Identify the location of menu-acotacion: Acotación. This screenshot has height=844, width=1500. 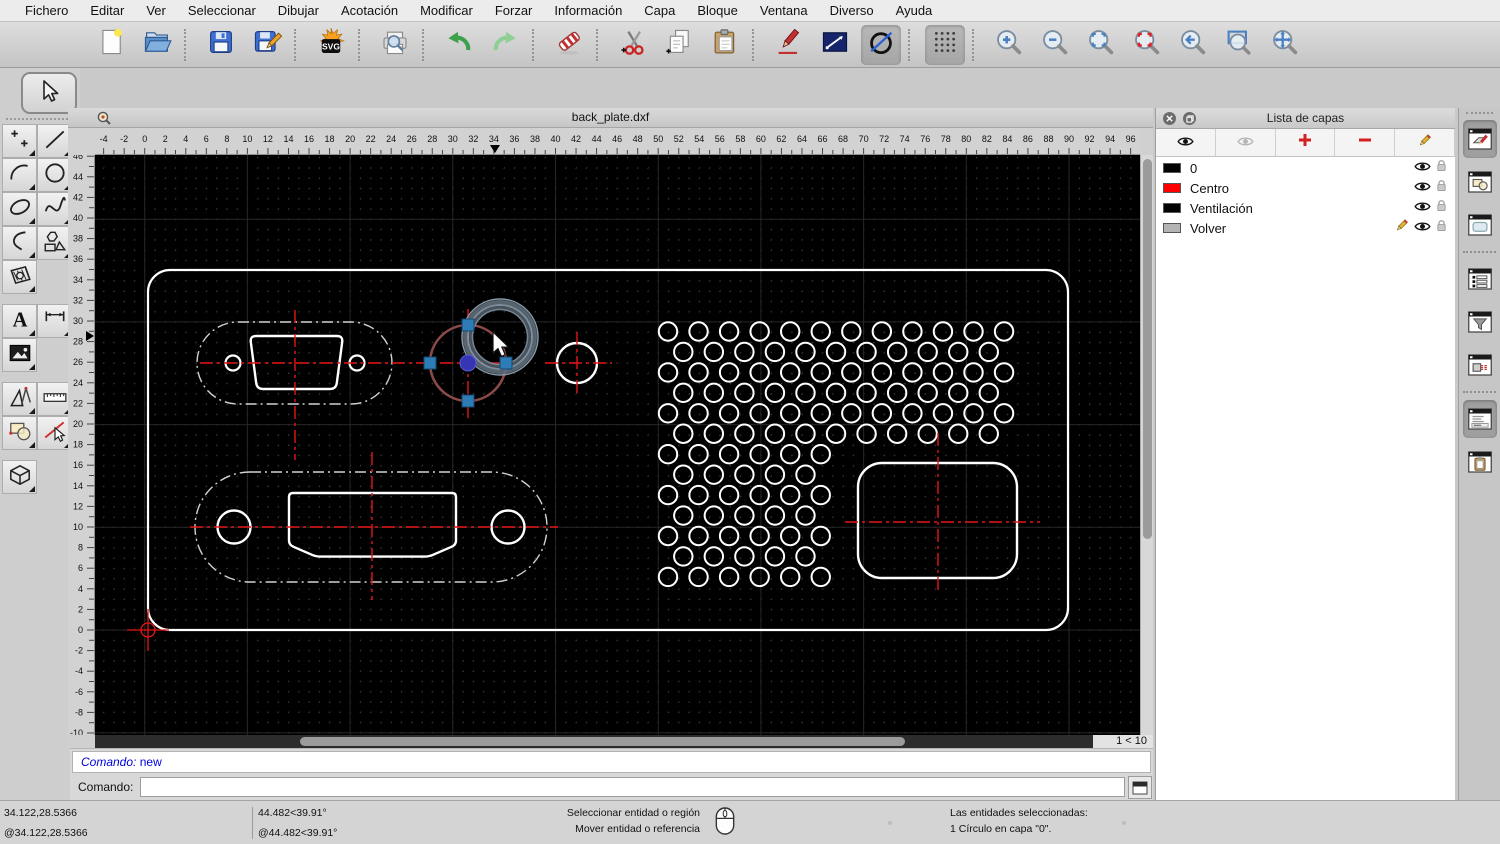
(369, 10).